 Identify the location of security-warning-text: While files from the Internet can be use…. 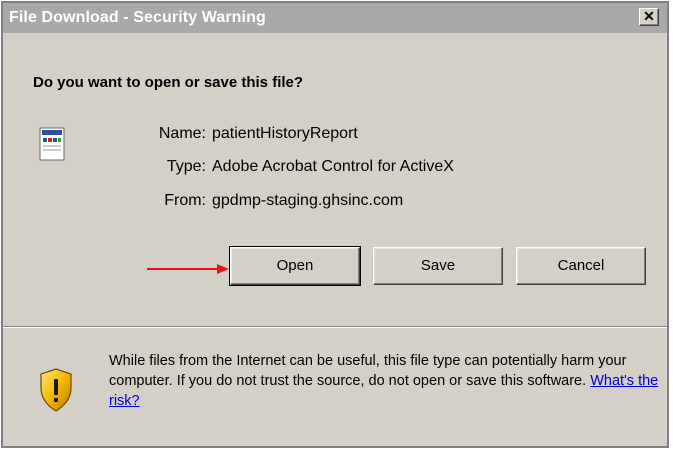
(384, 381).